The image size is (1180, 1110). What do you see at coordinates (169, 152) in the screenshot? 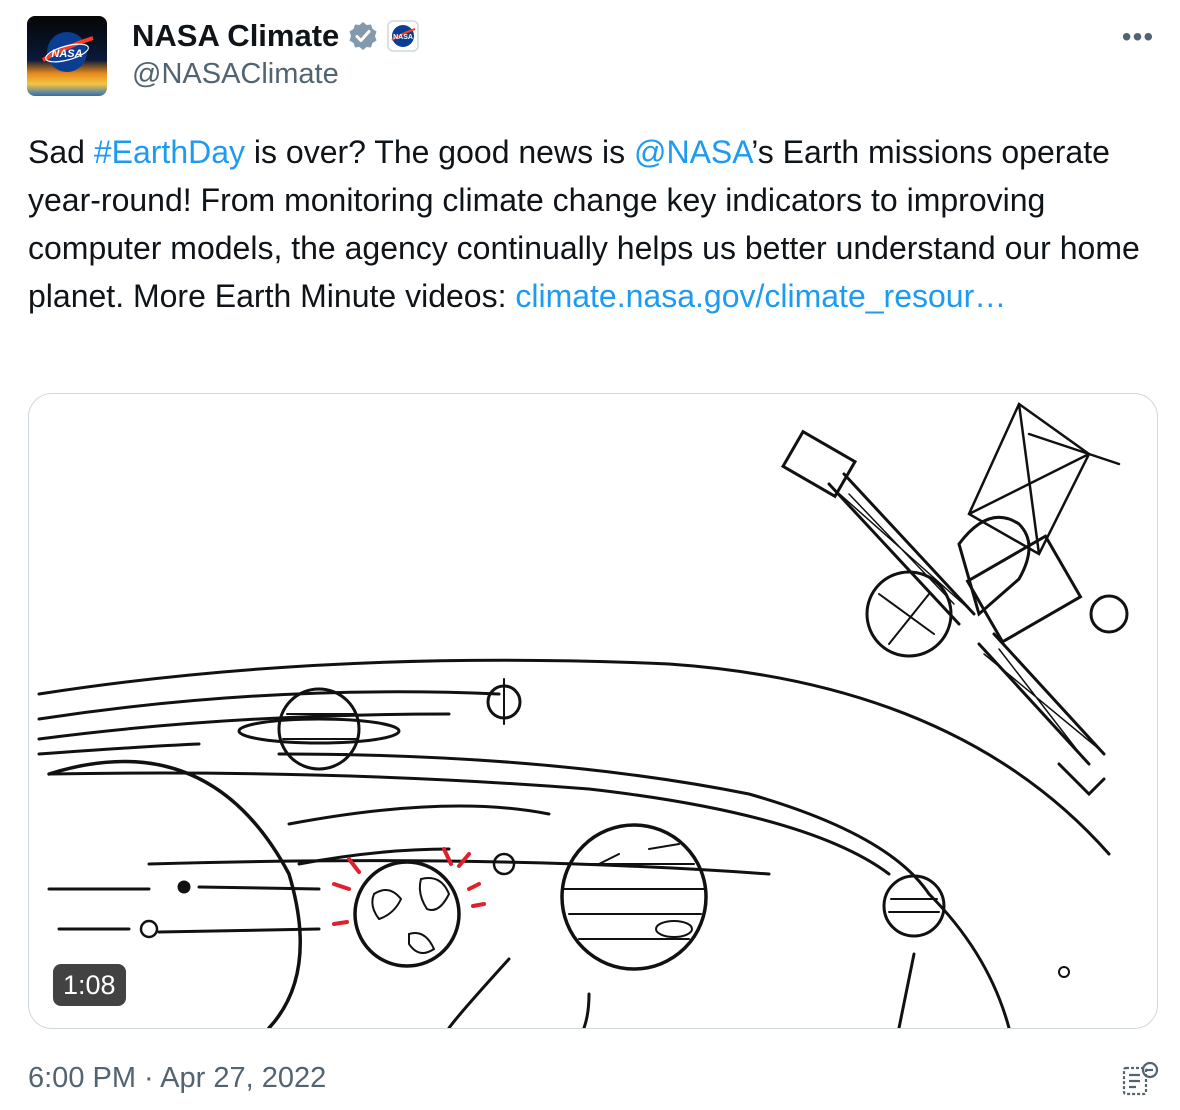
I see `hashtag-link: #EarthDay` at bounding box center [169, 152].